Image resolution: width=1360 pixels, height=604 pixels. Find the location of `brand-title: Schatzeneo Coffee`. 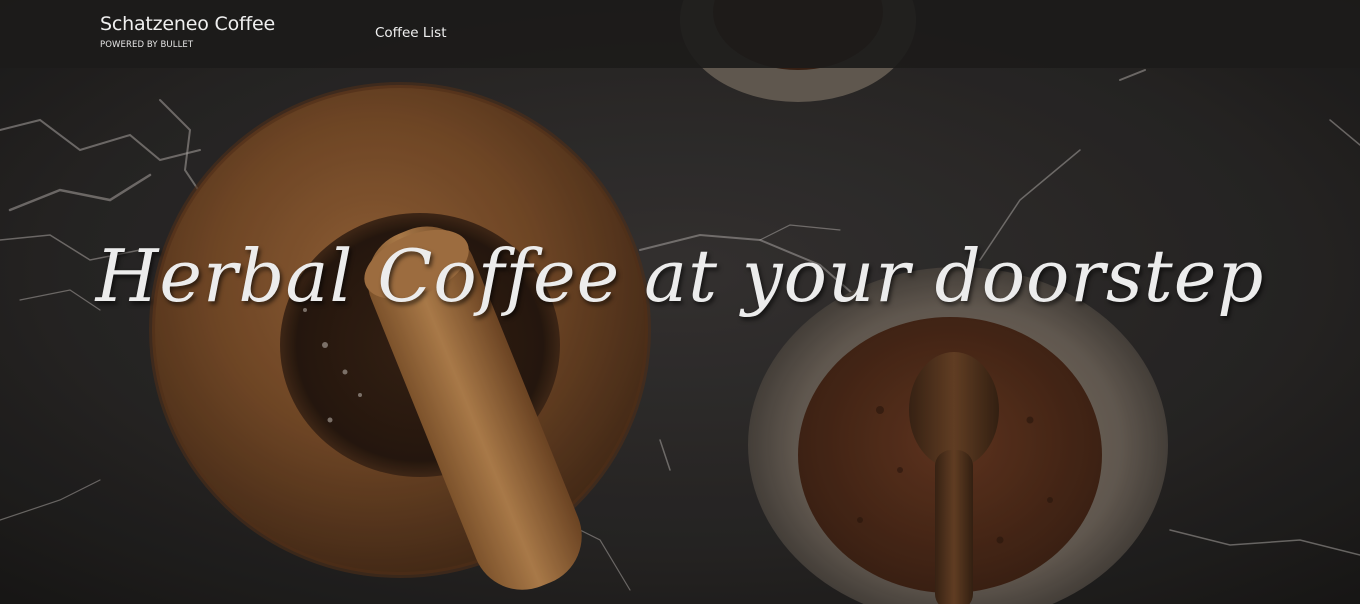

brand-title: Schatzeneo Coffee is located at coordinates (187, 24).